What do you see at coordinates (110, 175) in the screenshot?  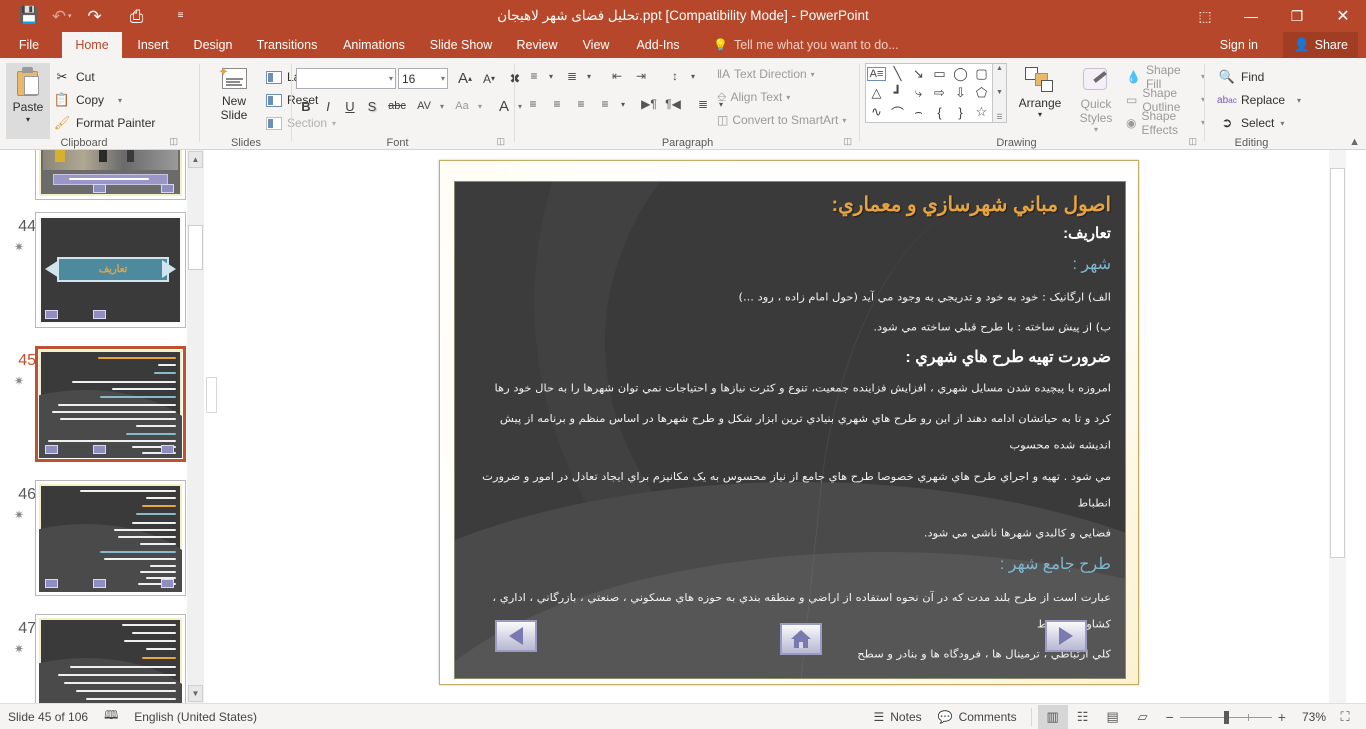 I see `thumbnail-frame` at bounding box center [110, 175].